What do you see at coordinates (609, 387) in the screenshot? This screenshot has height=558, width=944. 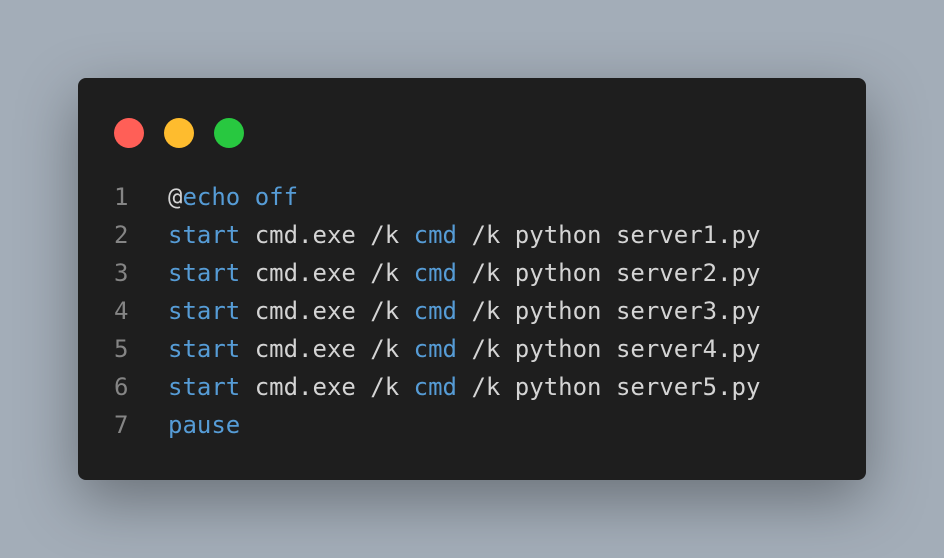 I see `text-token: /k python server5.py` at bounding box center [609, 387].